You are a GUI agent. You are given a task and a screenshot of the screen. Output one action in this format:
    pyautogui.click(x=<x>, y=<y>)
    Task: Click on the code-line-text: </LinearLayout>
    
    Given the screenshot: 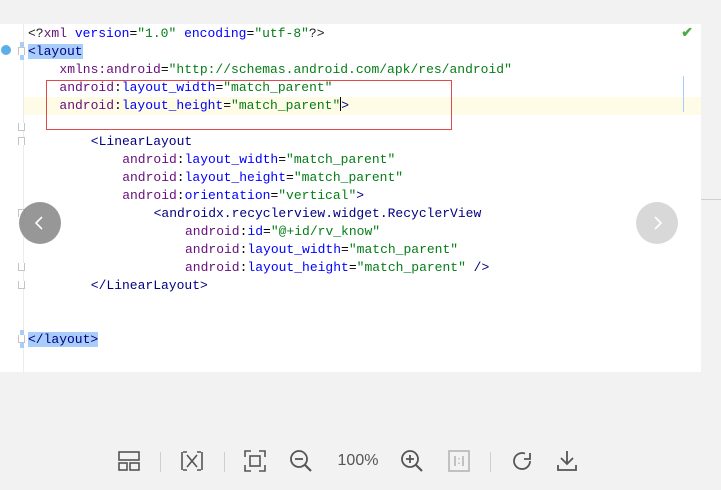 What is the action you would take?
    pyautogui.click(x=149, y=286)
    